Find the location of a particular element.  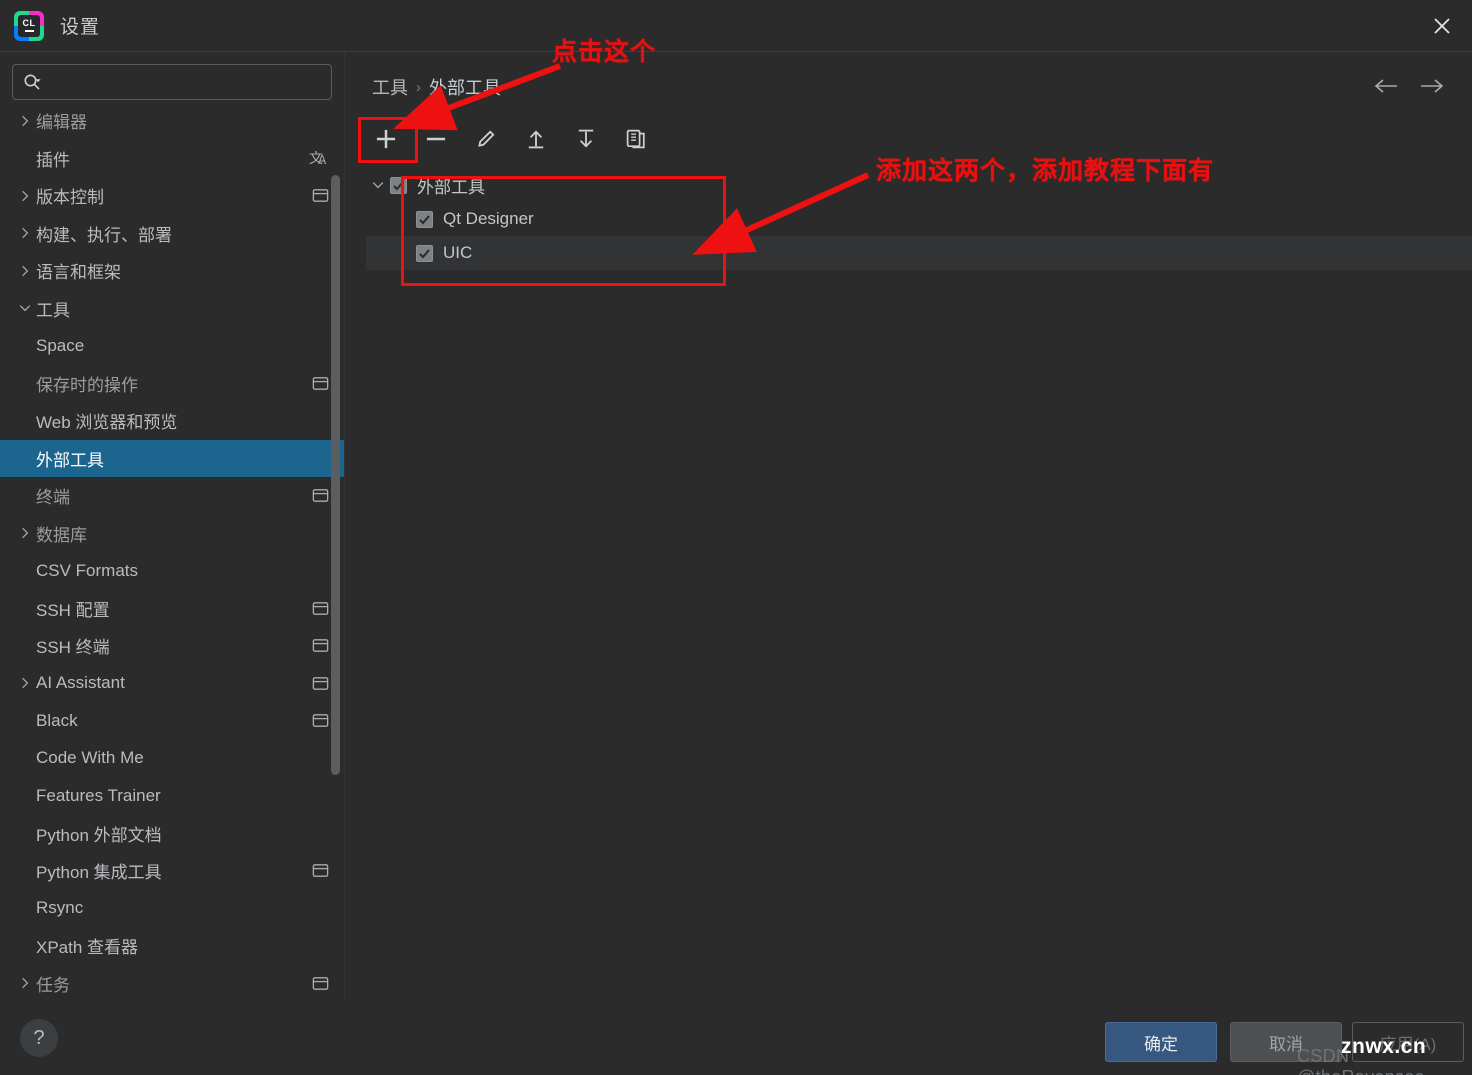

sidebar-item-18: Features Trainer is located at coordinates (172, 796).